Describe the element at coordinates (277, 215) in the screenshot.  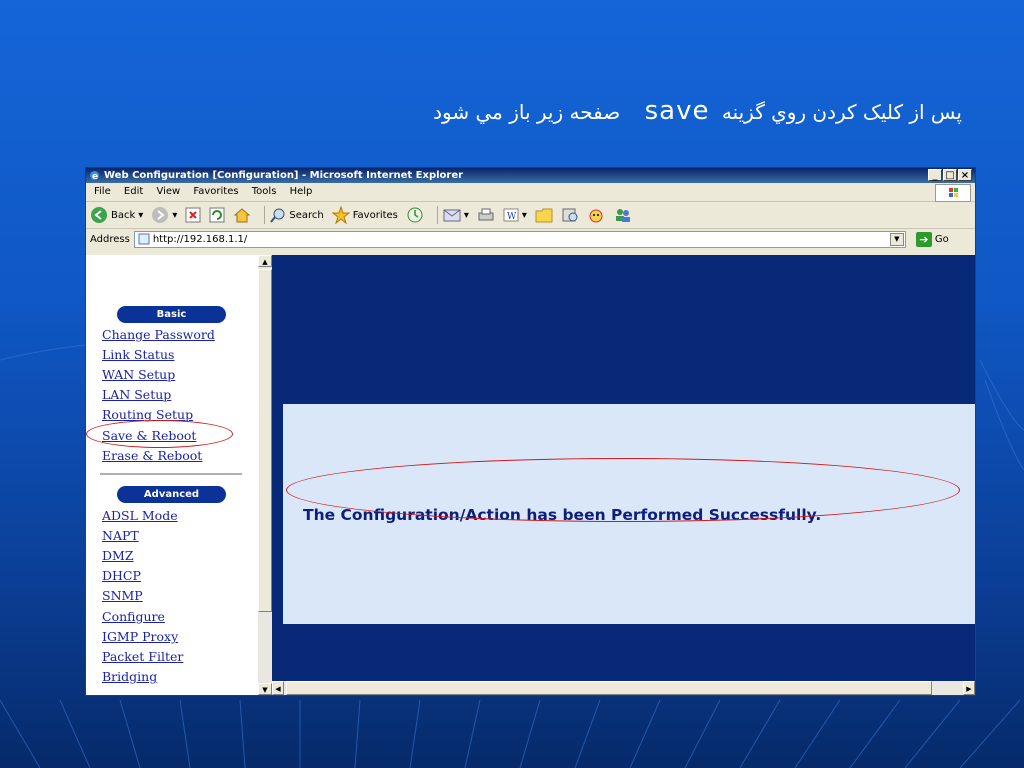
I see `search-icon` at that location.